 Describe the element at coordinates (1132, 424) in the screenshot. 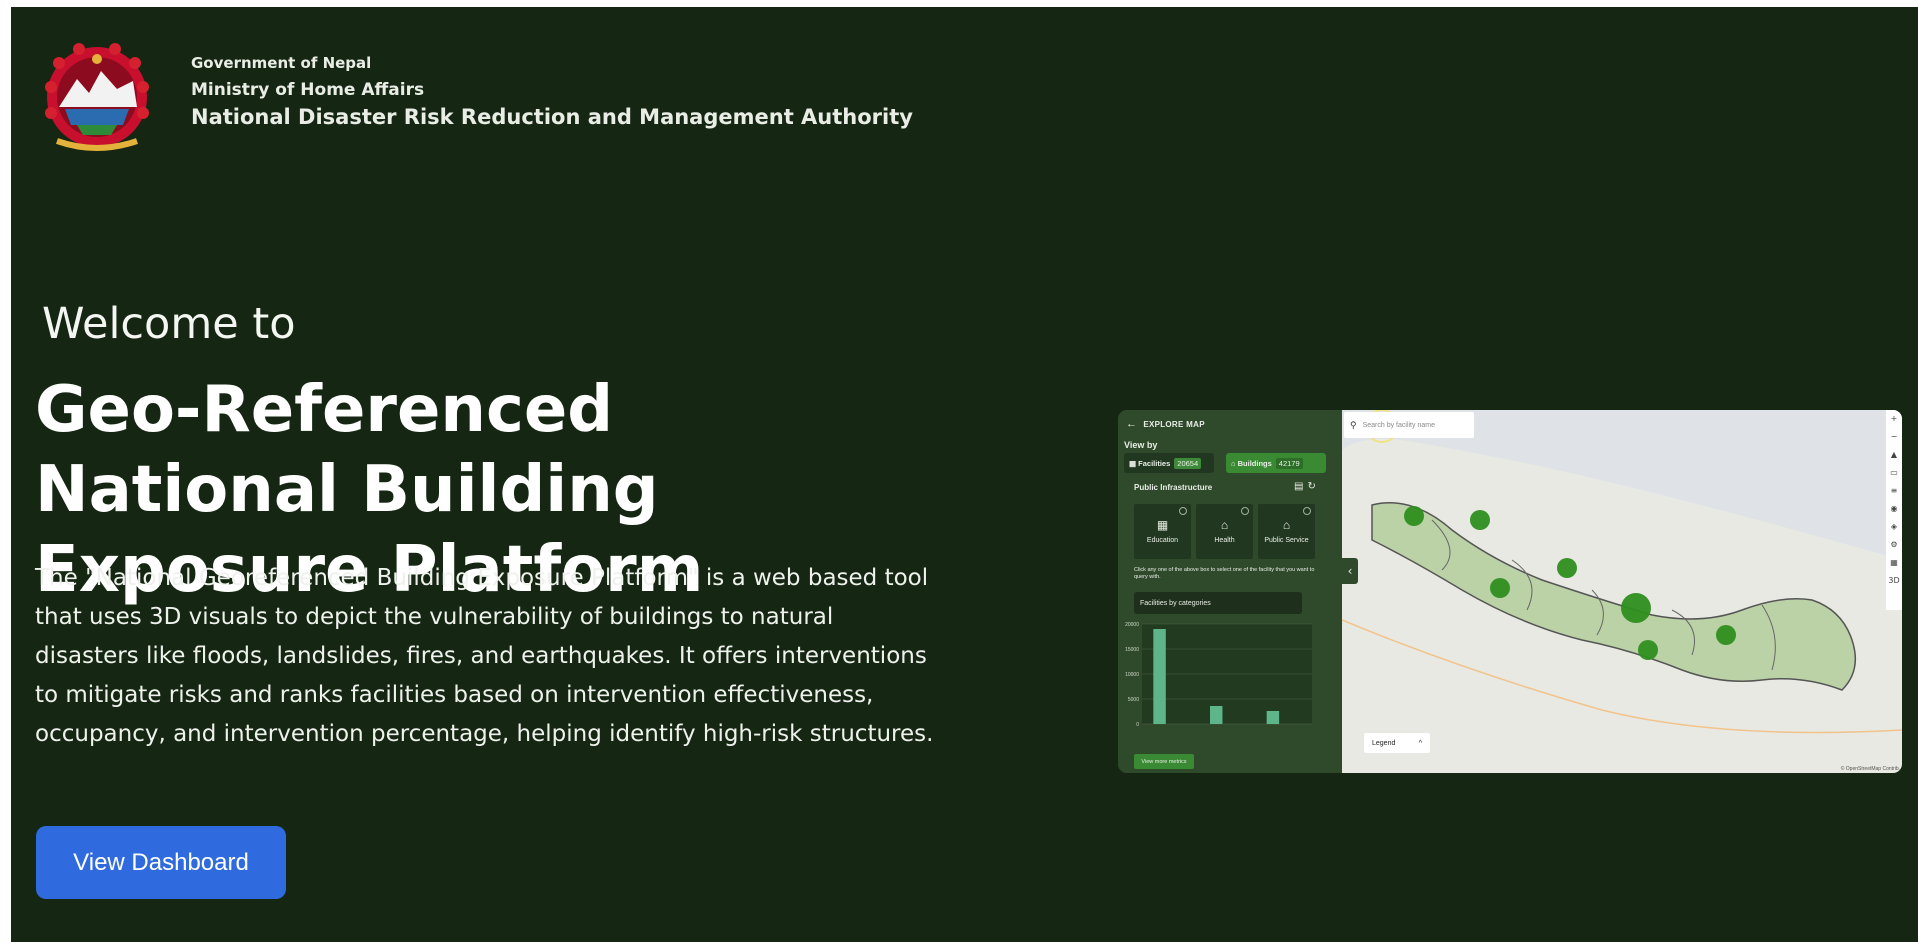

I see `back-arrow-icon: ←` at that location.